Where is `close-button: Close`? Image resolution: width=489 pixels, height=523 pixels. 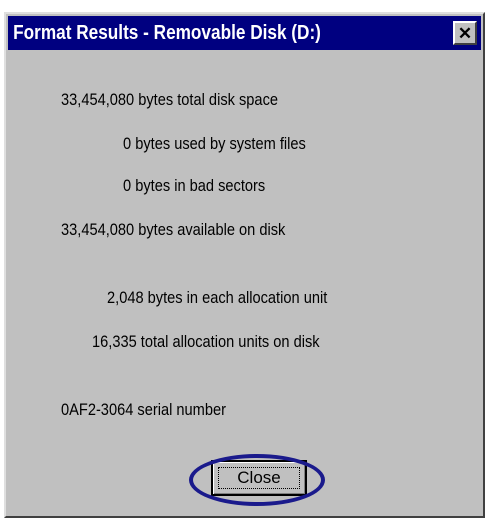
close-button: Close is located at coordinates (259, 478).